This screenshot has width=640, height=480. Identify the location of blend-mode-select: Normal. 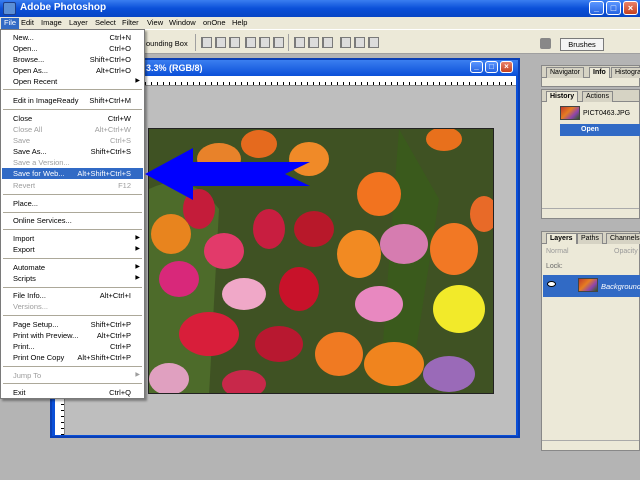
(557, 251).